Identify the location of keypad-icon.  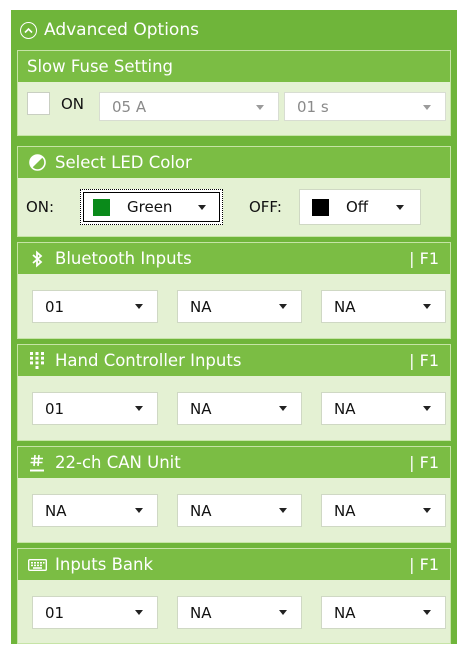
(37, 360).